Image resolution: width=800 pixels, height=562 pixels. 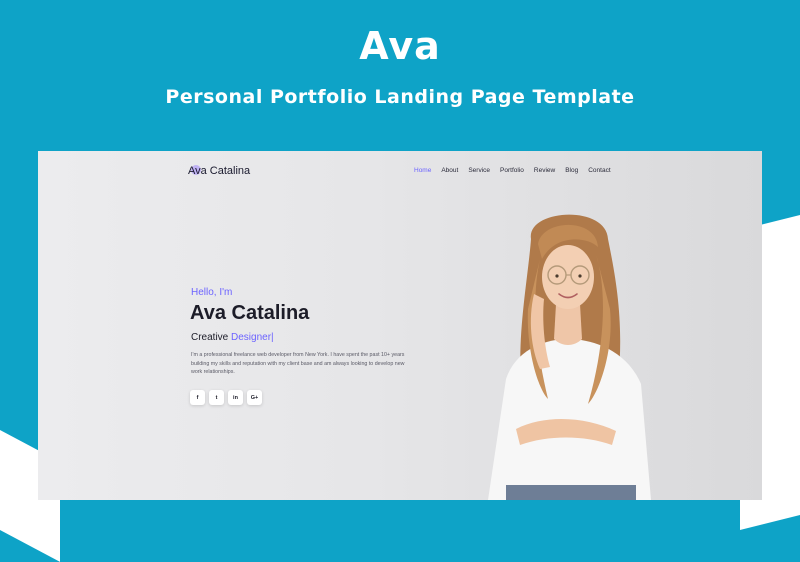 What do you see at coordinates (251, 337) in the screenshot?
I see `hero-role-accent: Designer` at bounding box center [251, 337].